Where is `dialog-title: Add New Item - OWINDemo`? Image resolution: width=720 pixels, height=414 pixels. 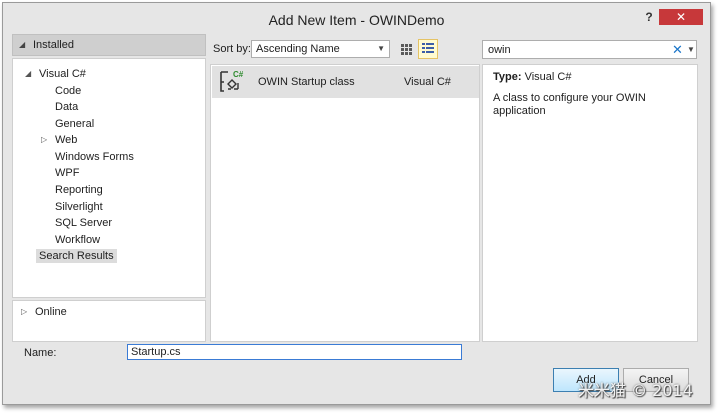
dialog-title: Add New Item - OWINDemo is located at coordinates (356, 20).